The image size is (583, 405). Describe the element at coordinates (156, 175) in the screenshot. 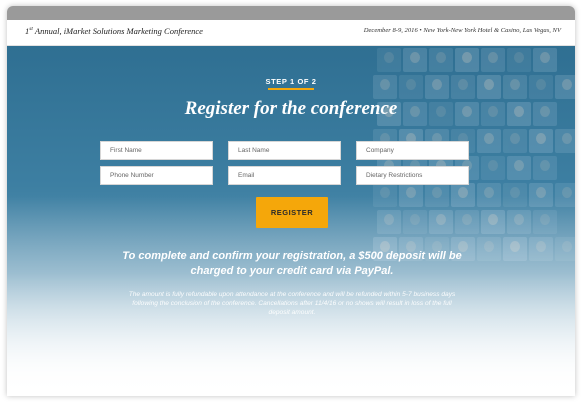

I see `phone-input` at that location.